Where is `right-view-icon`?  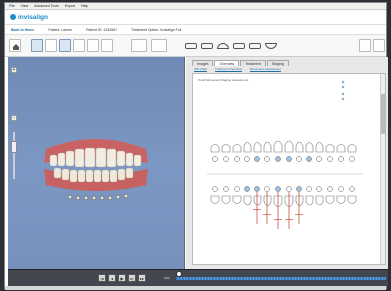 right-view-icon is located at coordinates (239, 46).